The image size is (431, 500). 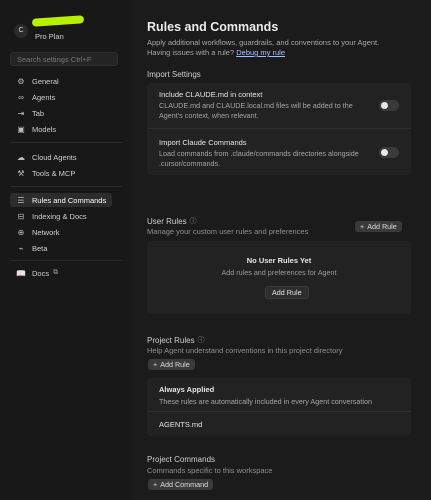 I want to click on plan-label: Pro Plan, so click(x=49, y=36).